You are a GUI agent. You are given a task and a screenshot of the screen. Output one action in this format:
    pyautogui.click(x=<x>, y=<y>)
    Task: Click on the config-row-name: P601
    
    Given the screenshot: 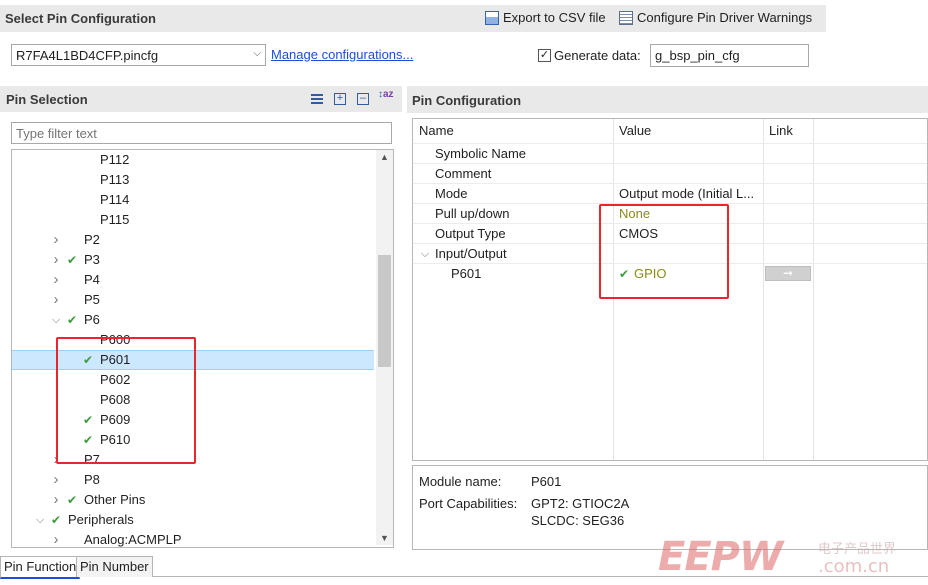 What is the action you would take?
    pyautogui.click(x=466, y=273)
    